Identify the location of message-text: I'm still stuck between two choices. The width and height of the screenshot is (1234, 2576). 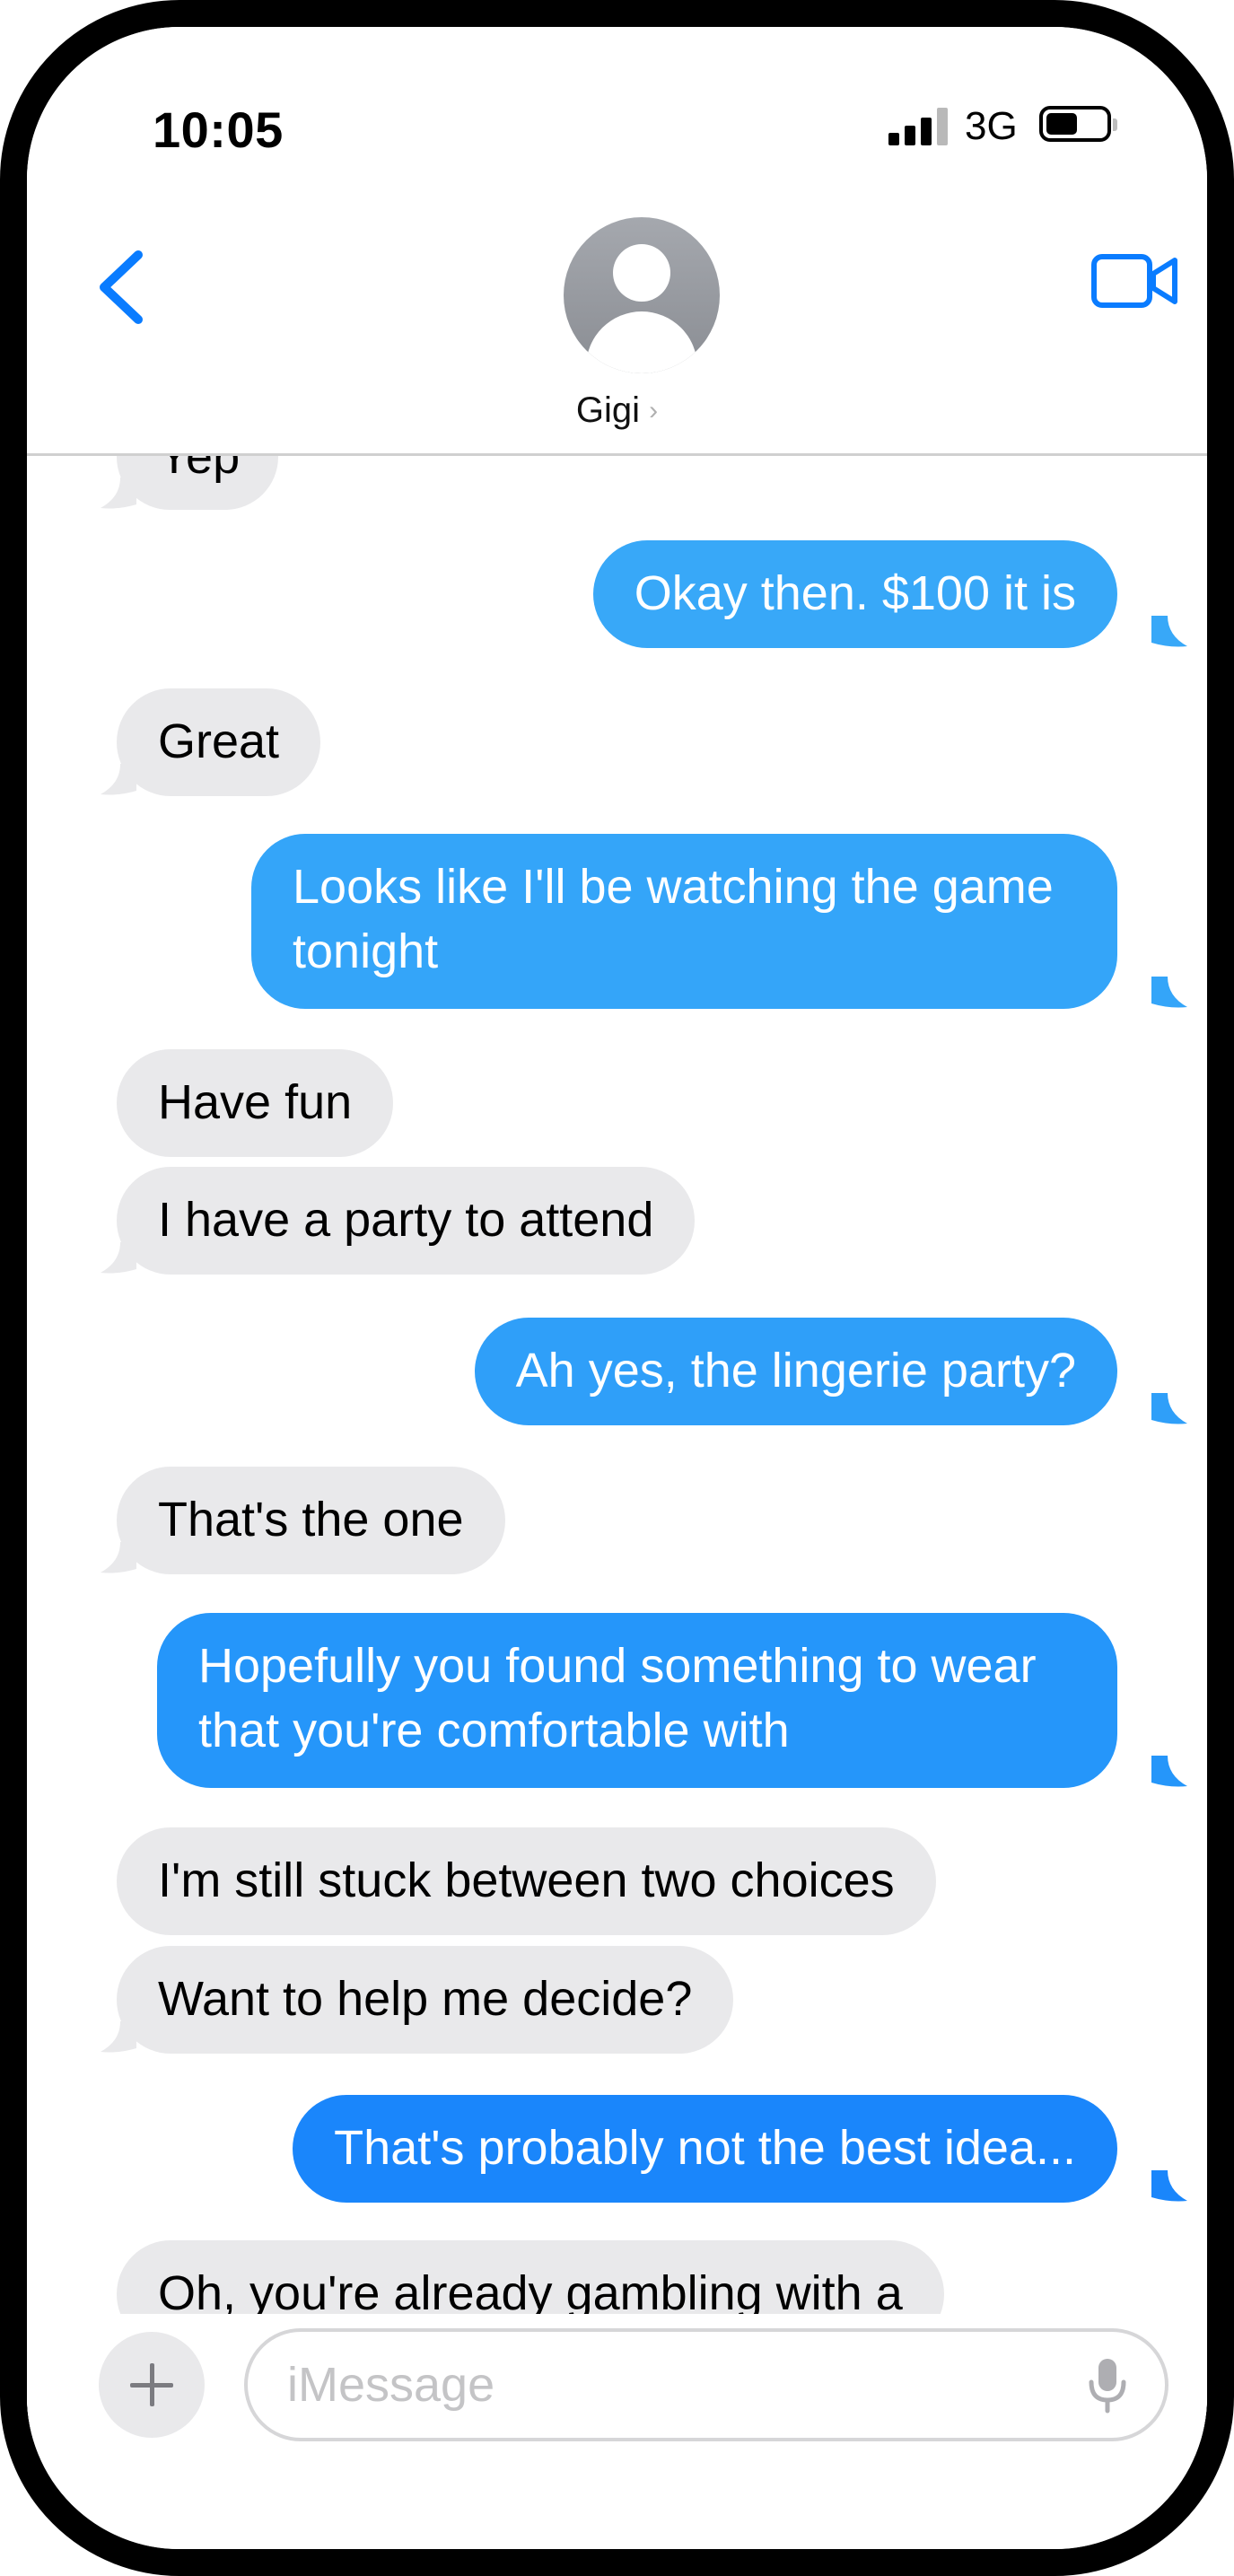
(527, 1880).